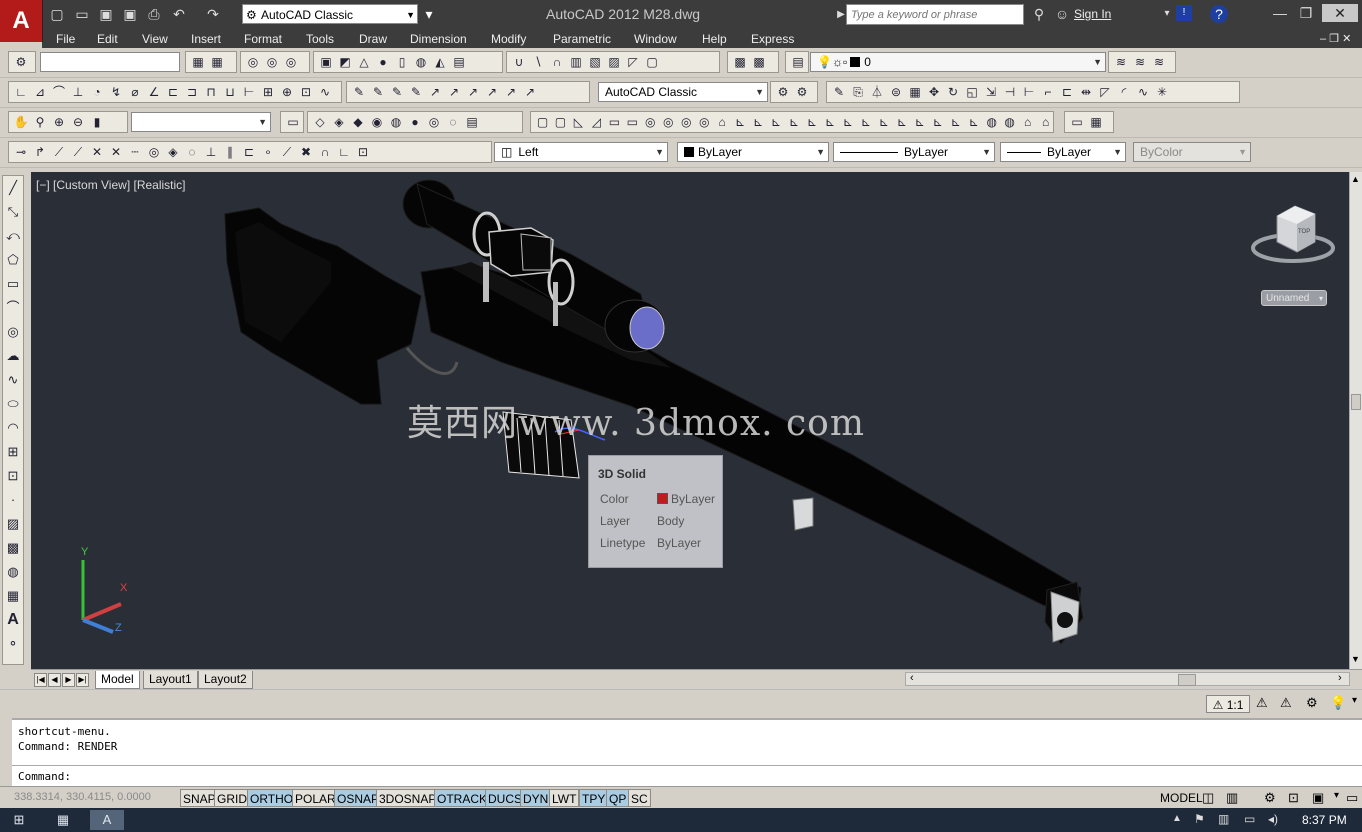  I want to click on customize-quick-access-icon: ▾, so click(429, 14).